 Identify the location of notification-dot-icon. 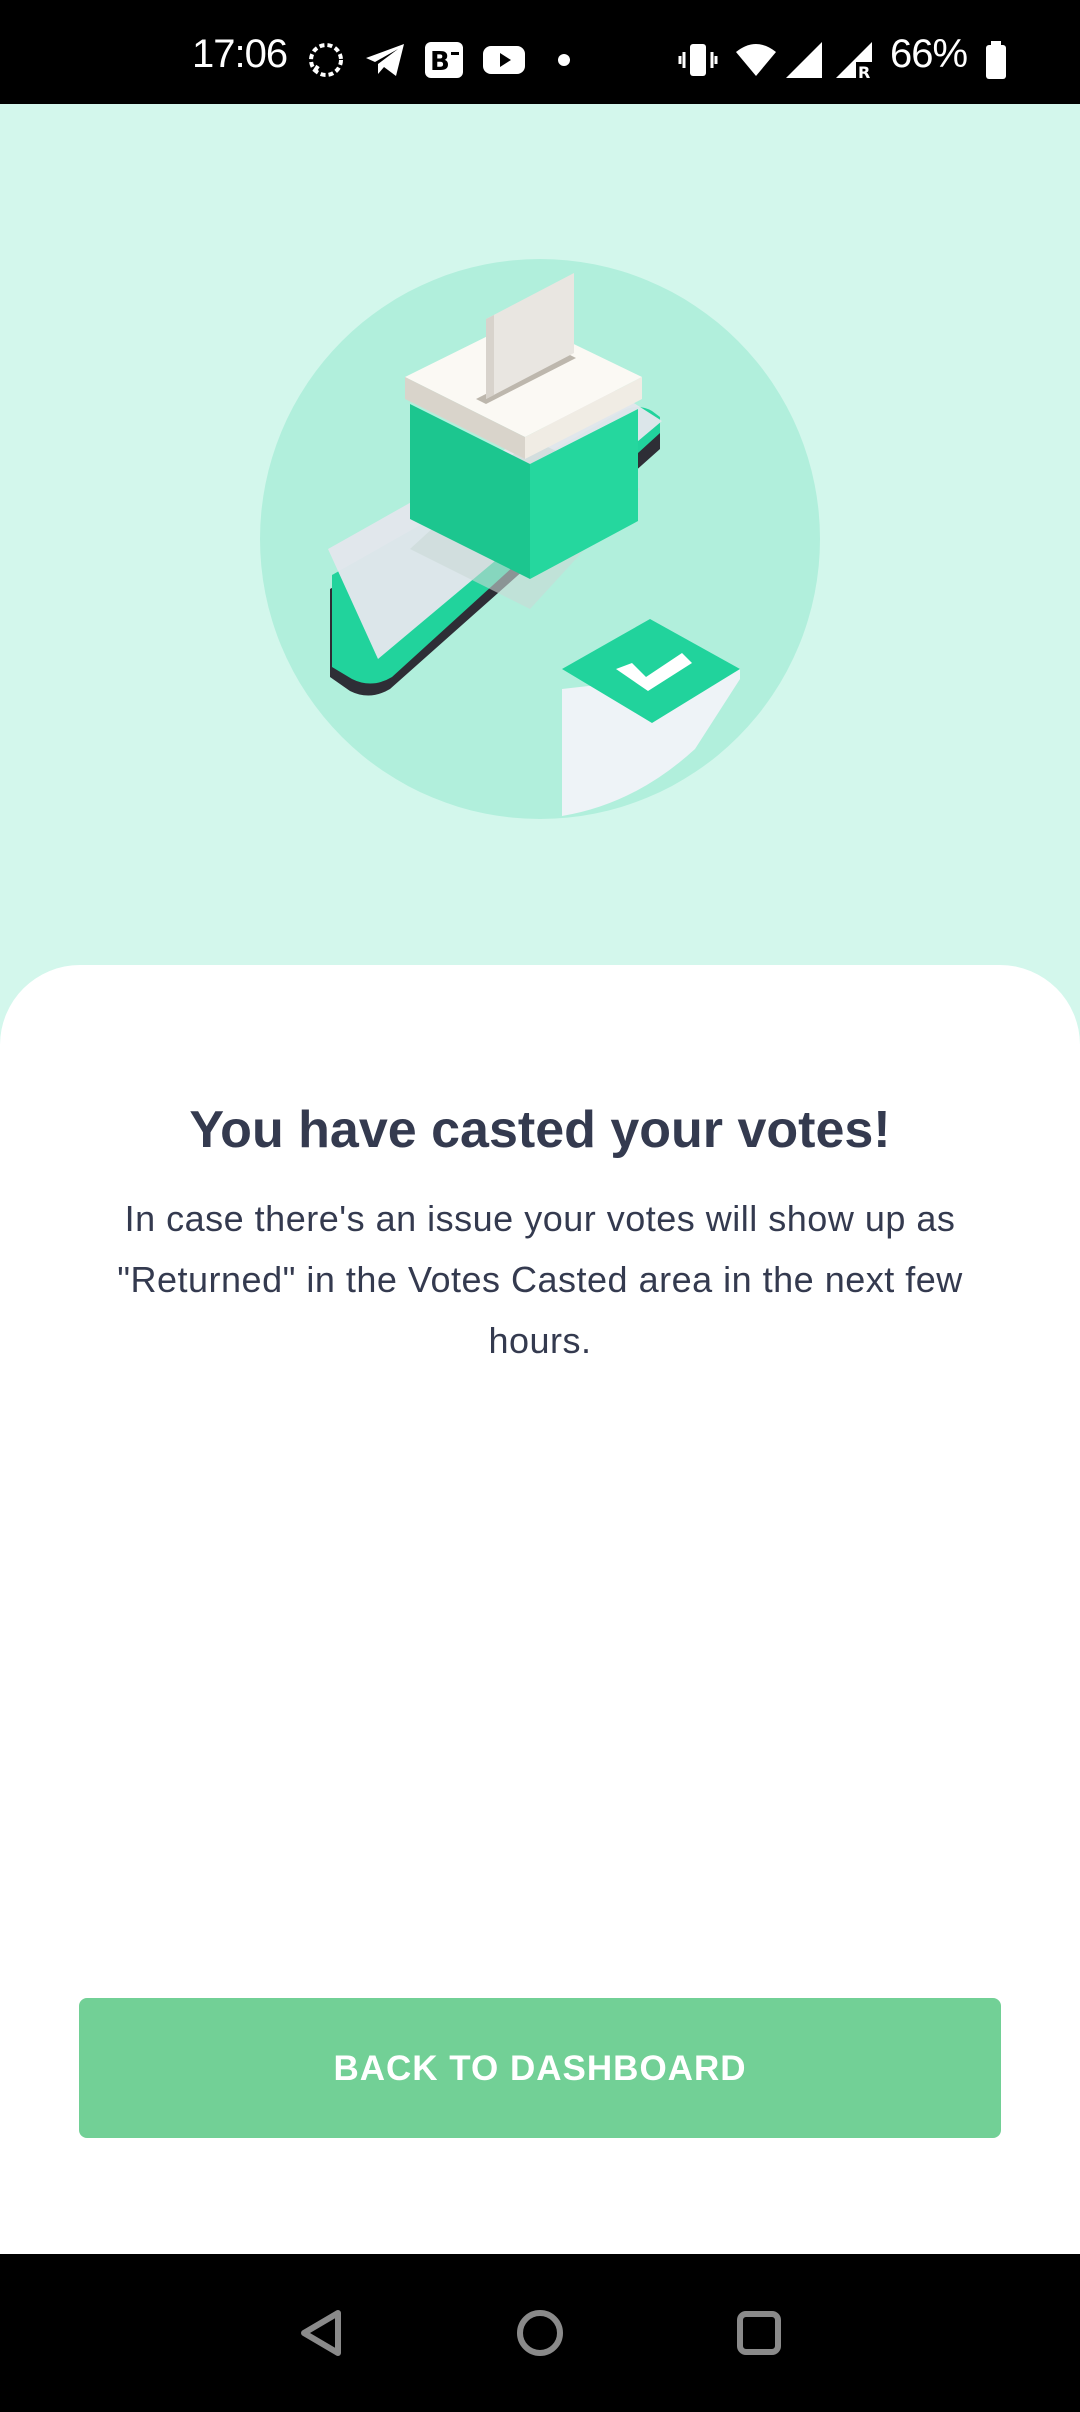
(564, 60).